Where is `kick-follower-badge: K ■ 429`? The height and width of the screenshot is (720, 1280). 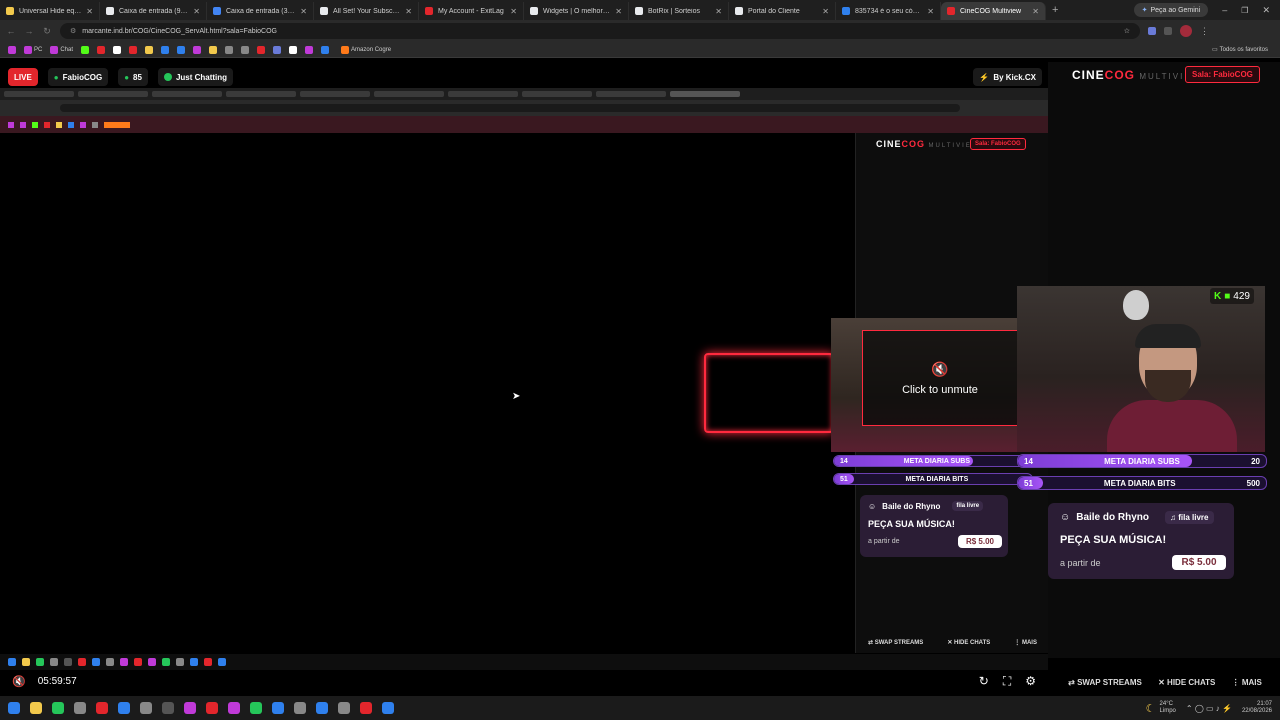
kick-follower-badge: K ■ 429 is located at coordinates (1232, 296).